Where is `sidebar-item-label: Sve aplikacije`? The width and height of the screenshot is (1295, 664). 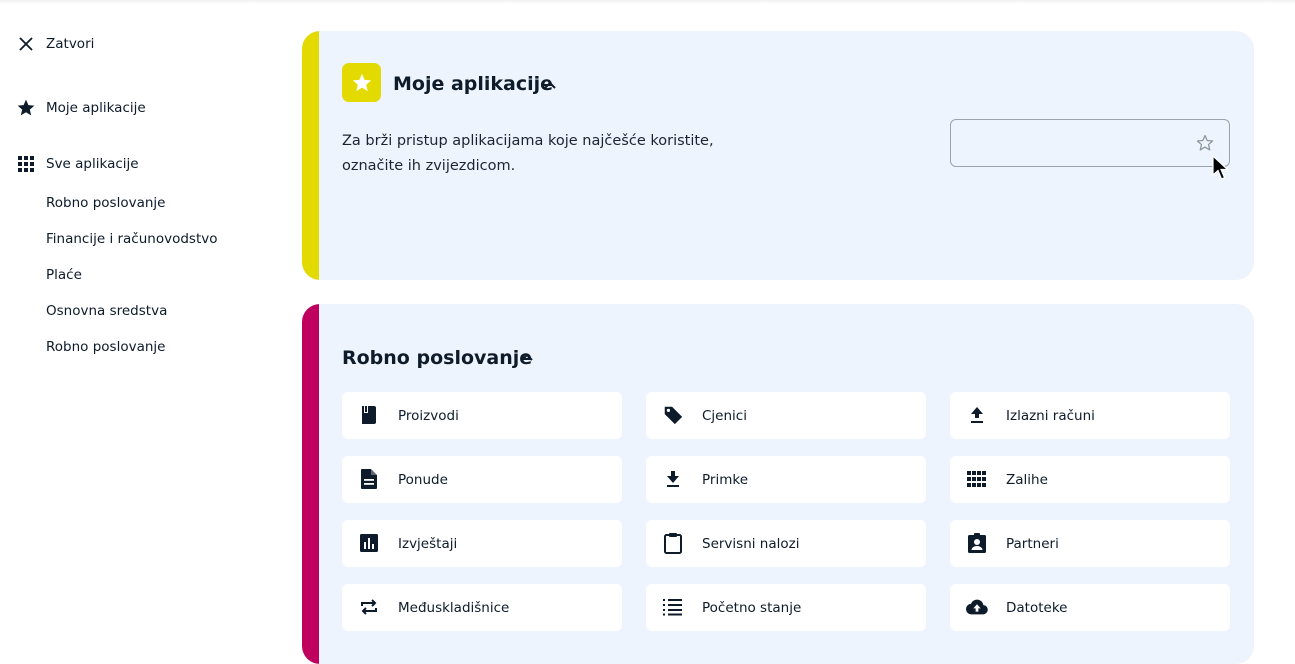
sidebar-item-label: Sve aplikacije is located at coordinates (92, 164).